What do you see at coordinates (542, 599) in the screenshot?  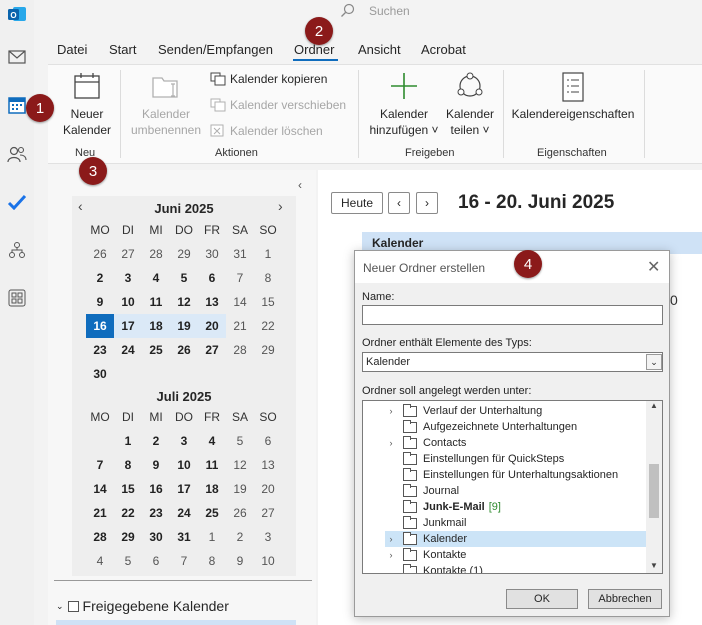 I see `ok-button: OK` at bounding box center [542, 599].